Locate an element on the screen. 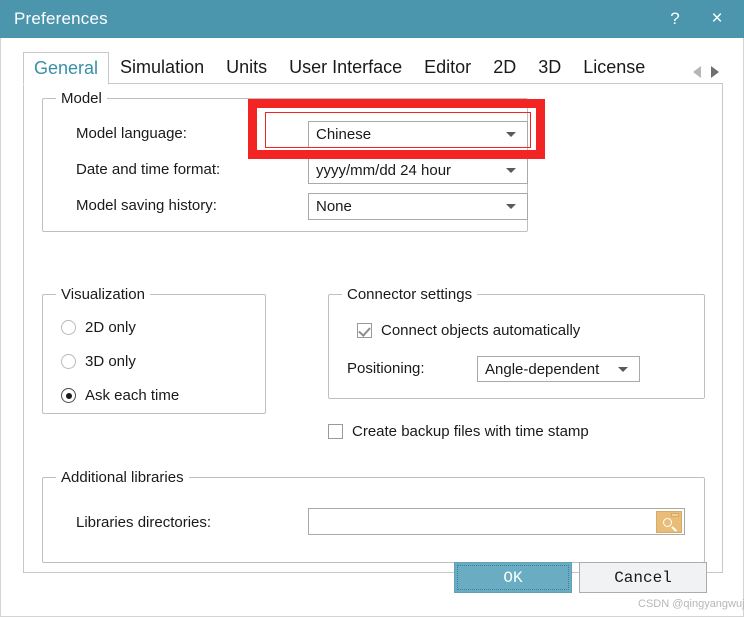  radio-3d-only: 3D only is located at coordinates (98, 361).